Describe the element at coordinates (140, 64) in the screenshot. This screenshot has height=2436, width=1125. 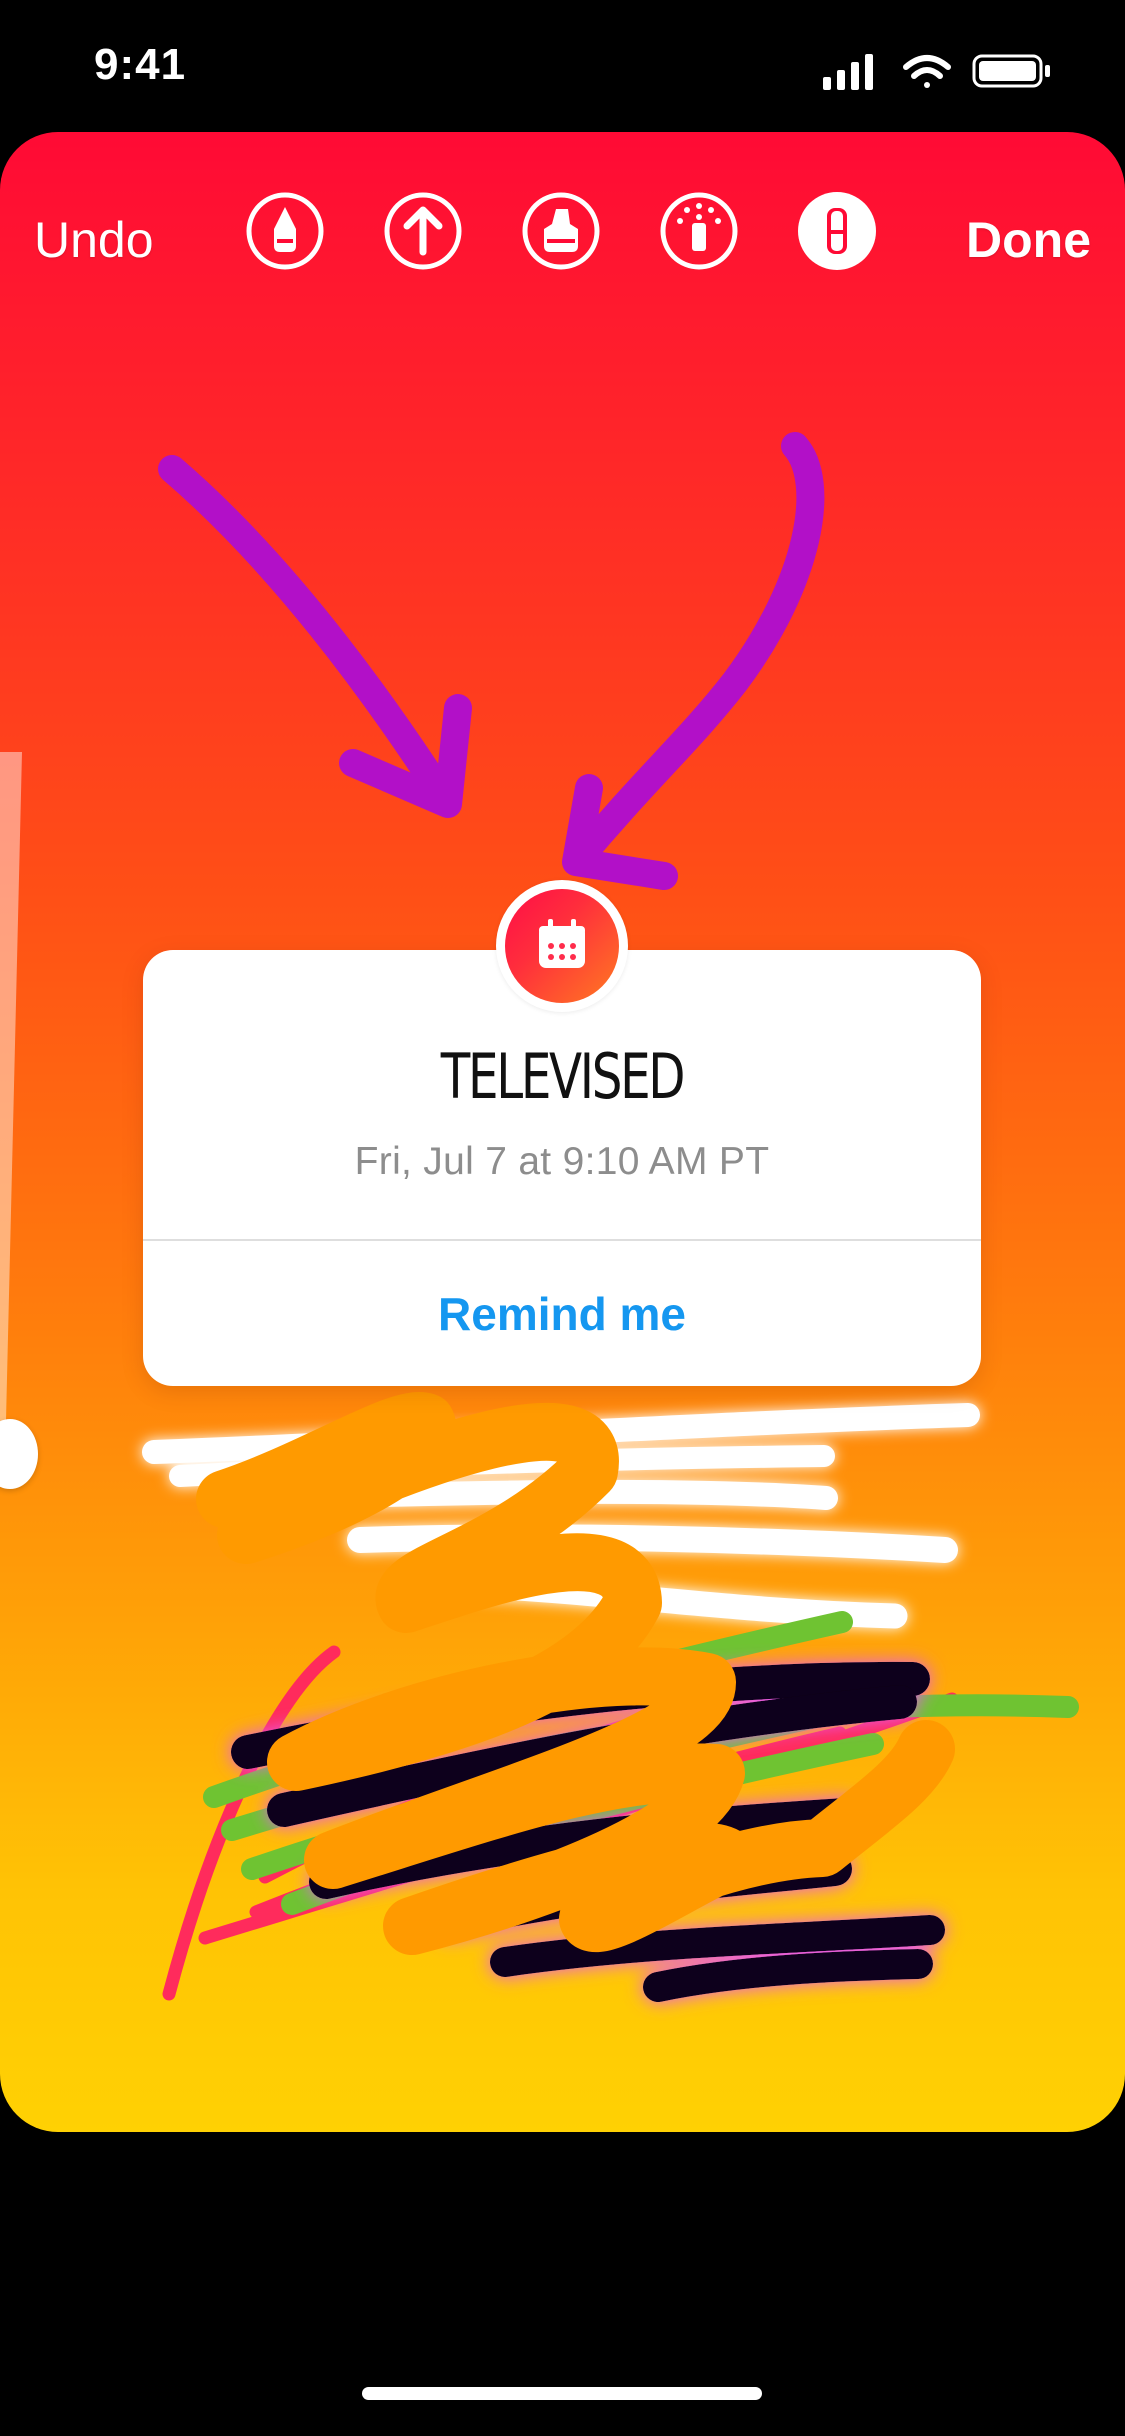
I see `status-time: 9:41` at that location.